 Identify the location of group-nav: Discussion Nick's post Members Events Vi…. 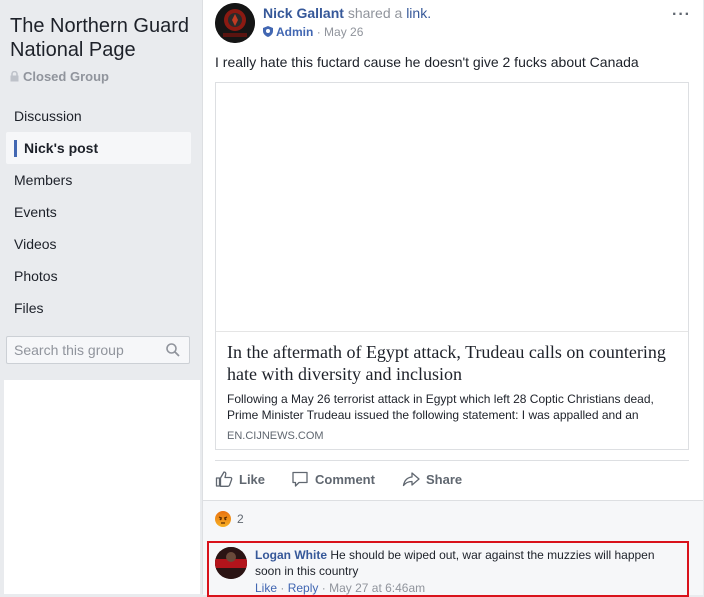
(98, 212).